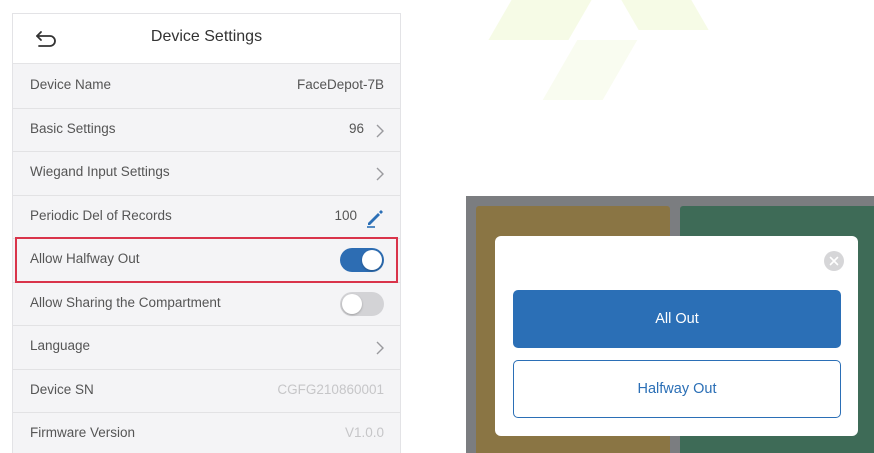  Describe the element at coordinates (206, 391) in the screenshot. I see `settings-row-device-sn: Device SN CGFG210860001` at that location.